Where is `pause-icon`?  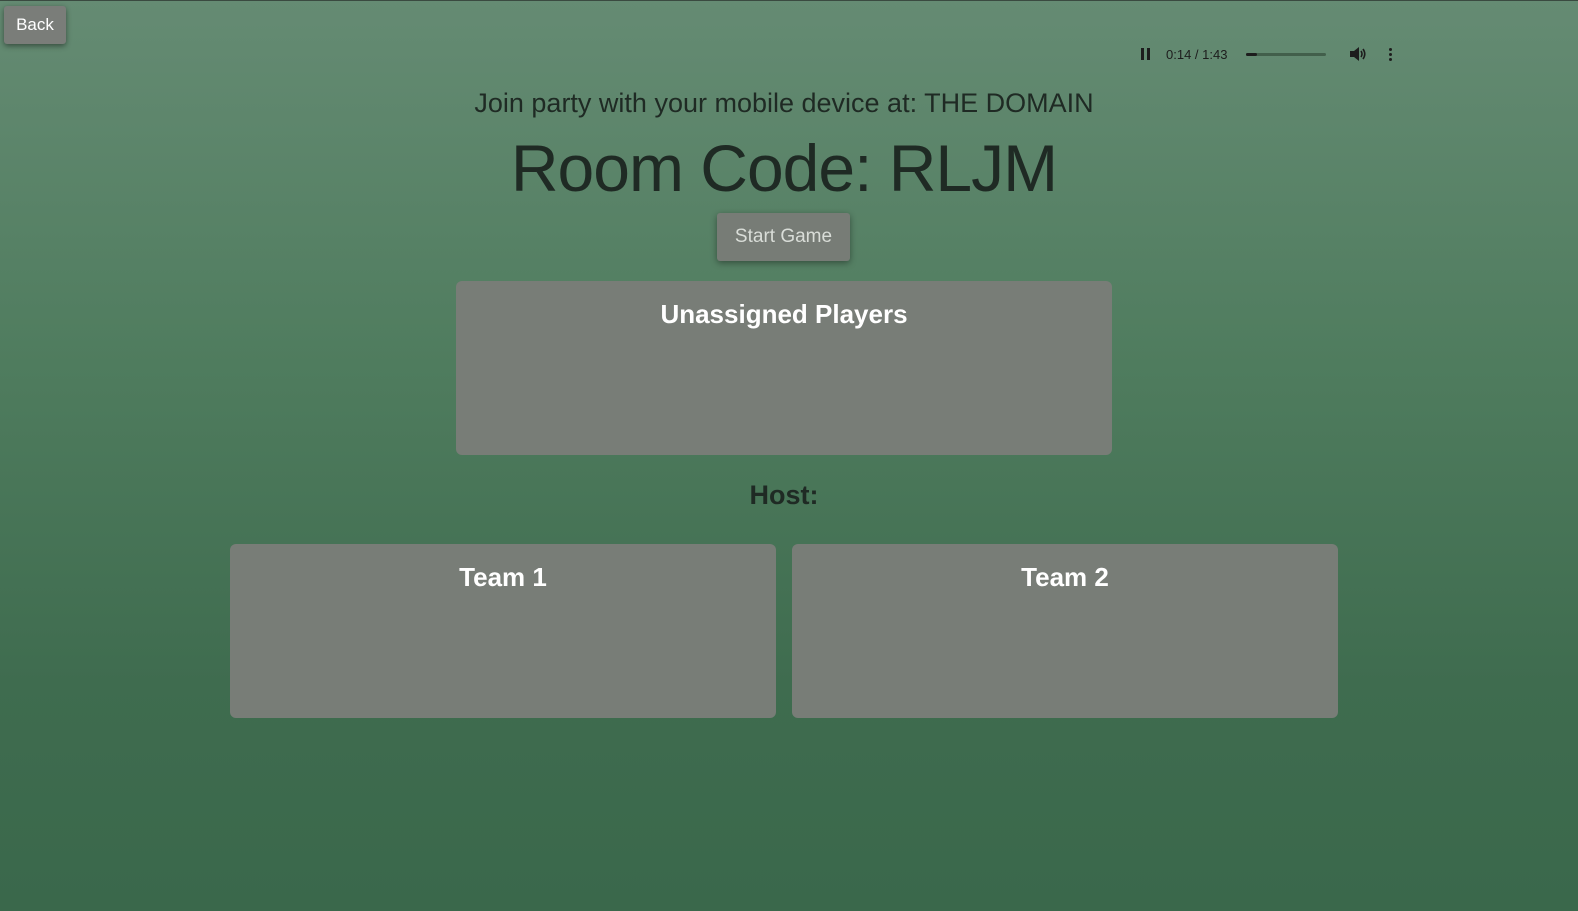
pause-icon is located at coordinates (1145, 54).